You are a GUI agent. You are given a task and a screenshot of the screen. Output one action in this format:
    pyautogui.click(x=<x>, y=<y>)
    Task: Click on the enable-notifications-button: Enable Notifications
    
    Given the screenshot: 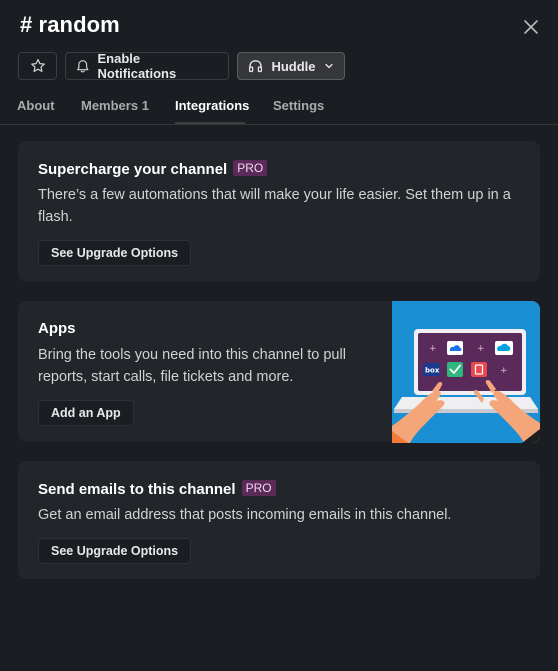 What is the action you would take?
    pyautogui.click(x=147, y=66)
    